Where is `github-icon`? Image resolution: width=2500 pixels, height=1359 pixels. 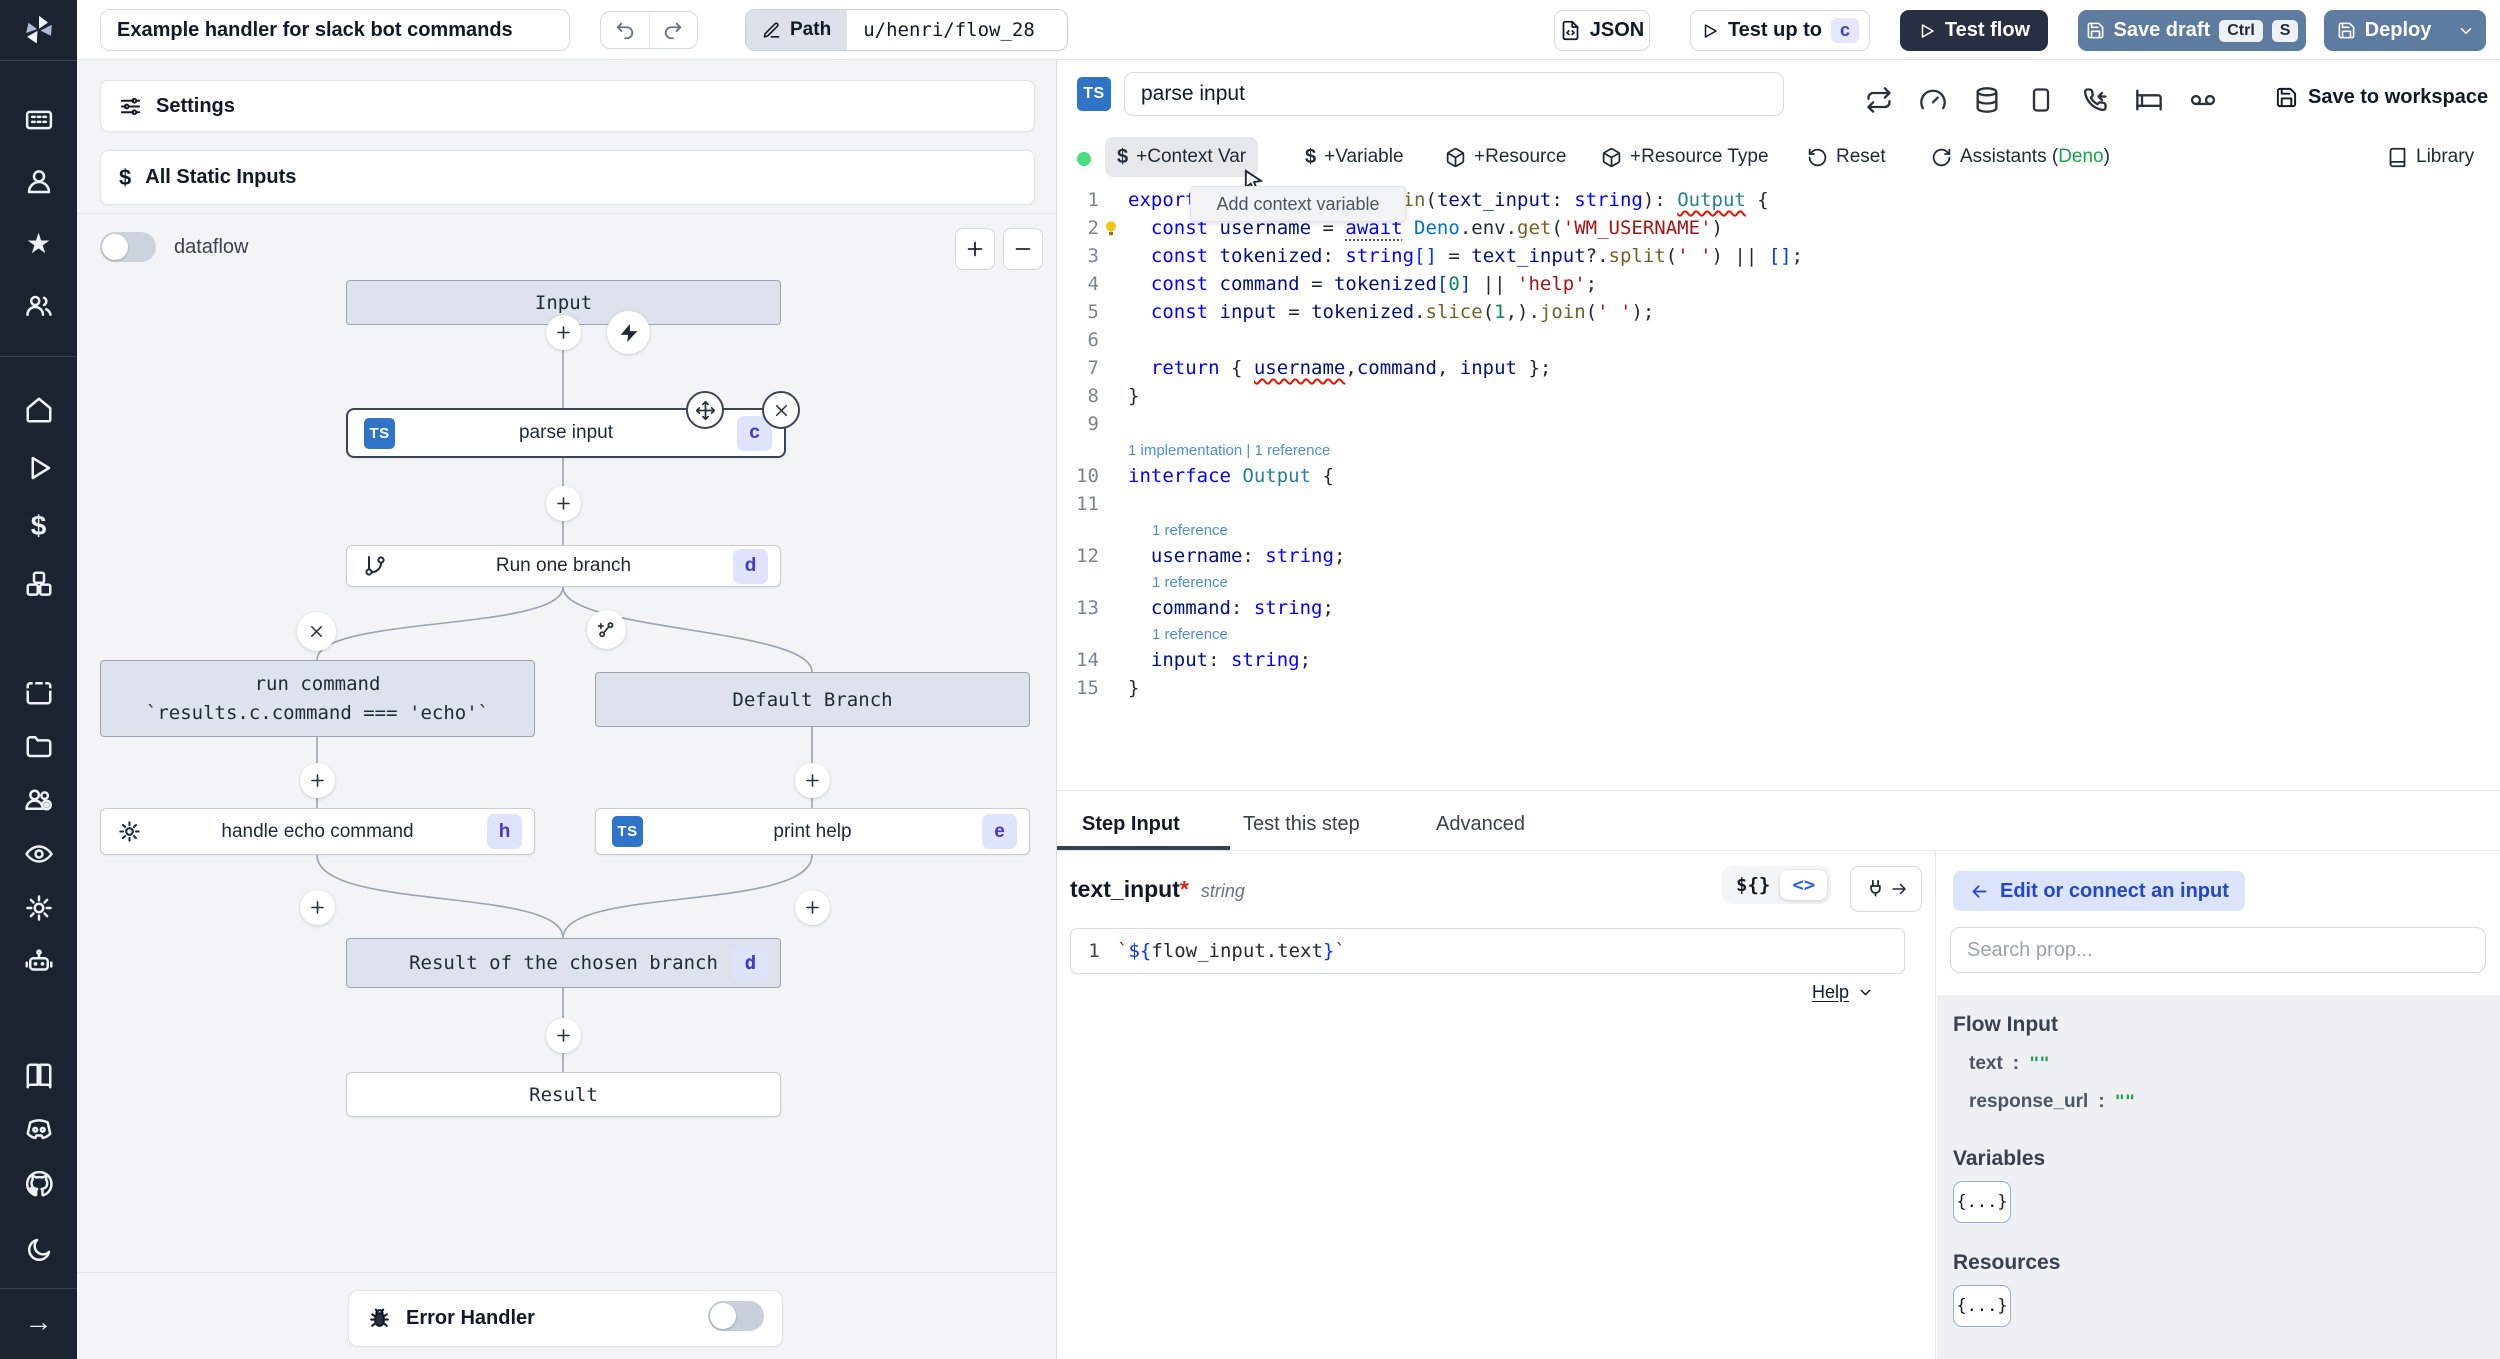
github-icon is located at coordinates (38, 1184).